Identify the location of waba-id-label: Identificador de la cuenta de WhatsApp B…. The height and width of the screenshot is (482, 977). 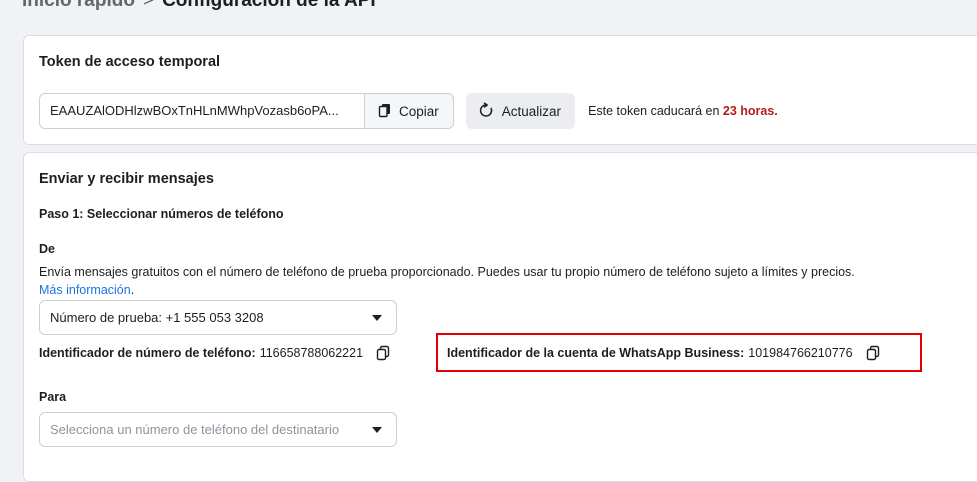
(596, 352).